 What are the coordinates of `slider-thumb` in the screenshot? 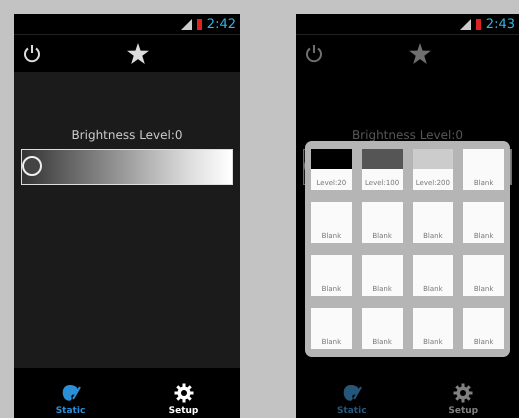 It's located at (32, 166).